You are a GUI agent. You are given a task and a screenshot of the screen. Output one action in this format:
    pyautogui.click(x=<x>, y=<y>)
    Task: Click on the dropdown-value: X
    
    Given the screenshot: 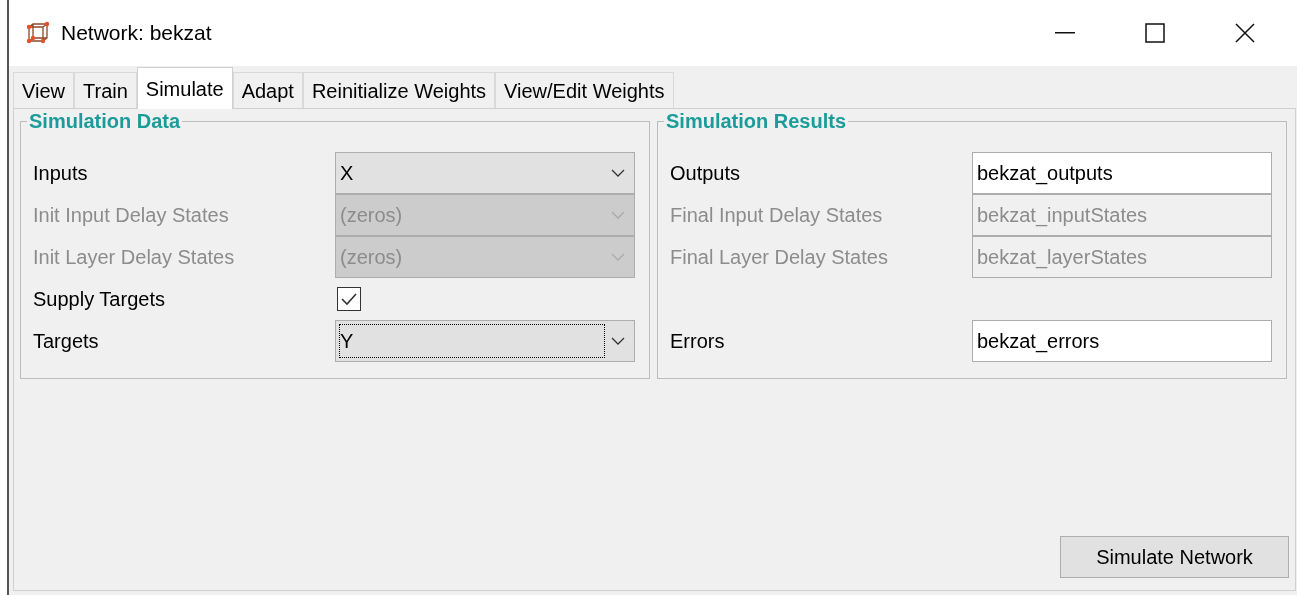 What is the action you would take?
    pyautogui.click(x=347, y=173)
    